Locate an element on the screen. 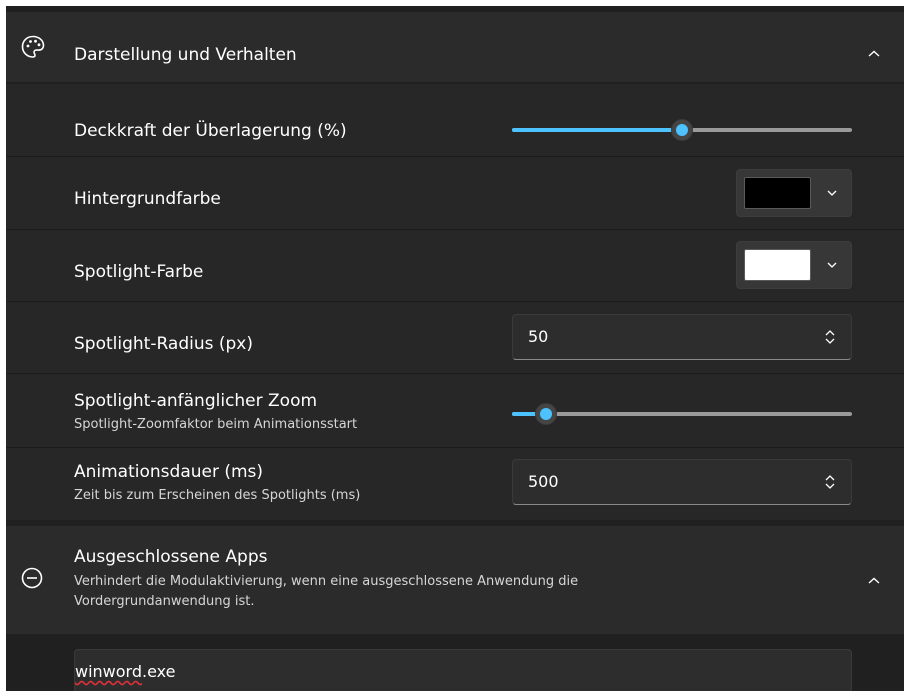 The image size is (904, 691). numberbox-value: 50 is located at coordinates (538, 336).